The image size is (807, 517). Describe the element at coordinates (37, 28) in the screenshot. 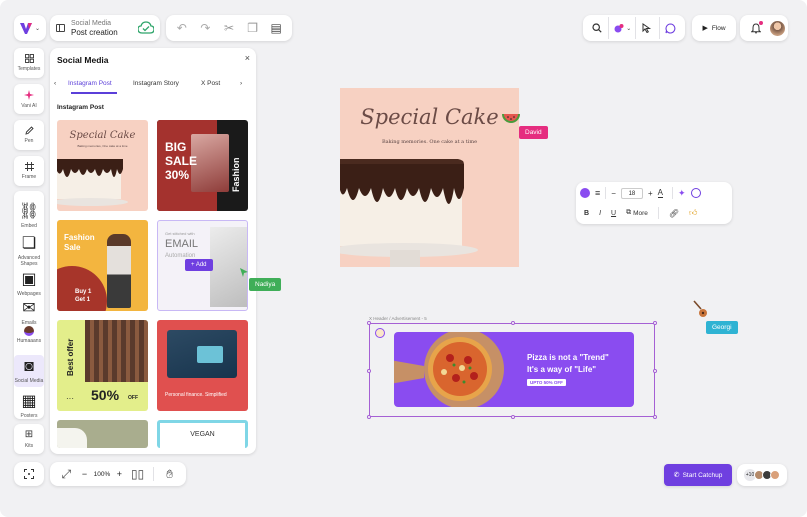

I see `chevron-down-icon: ⌄` at that location.